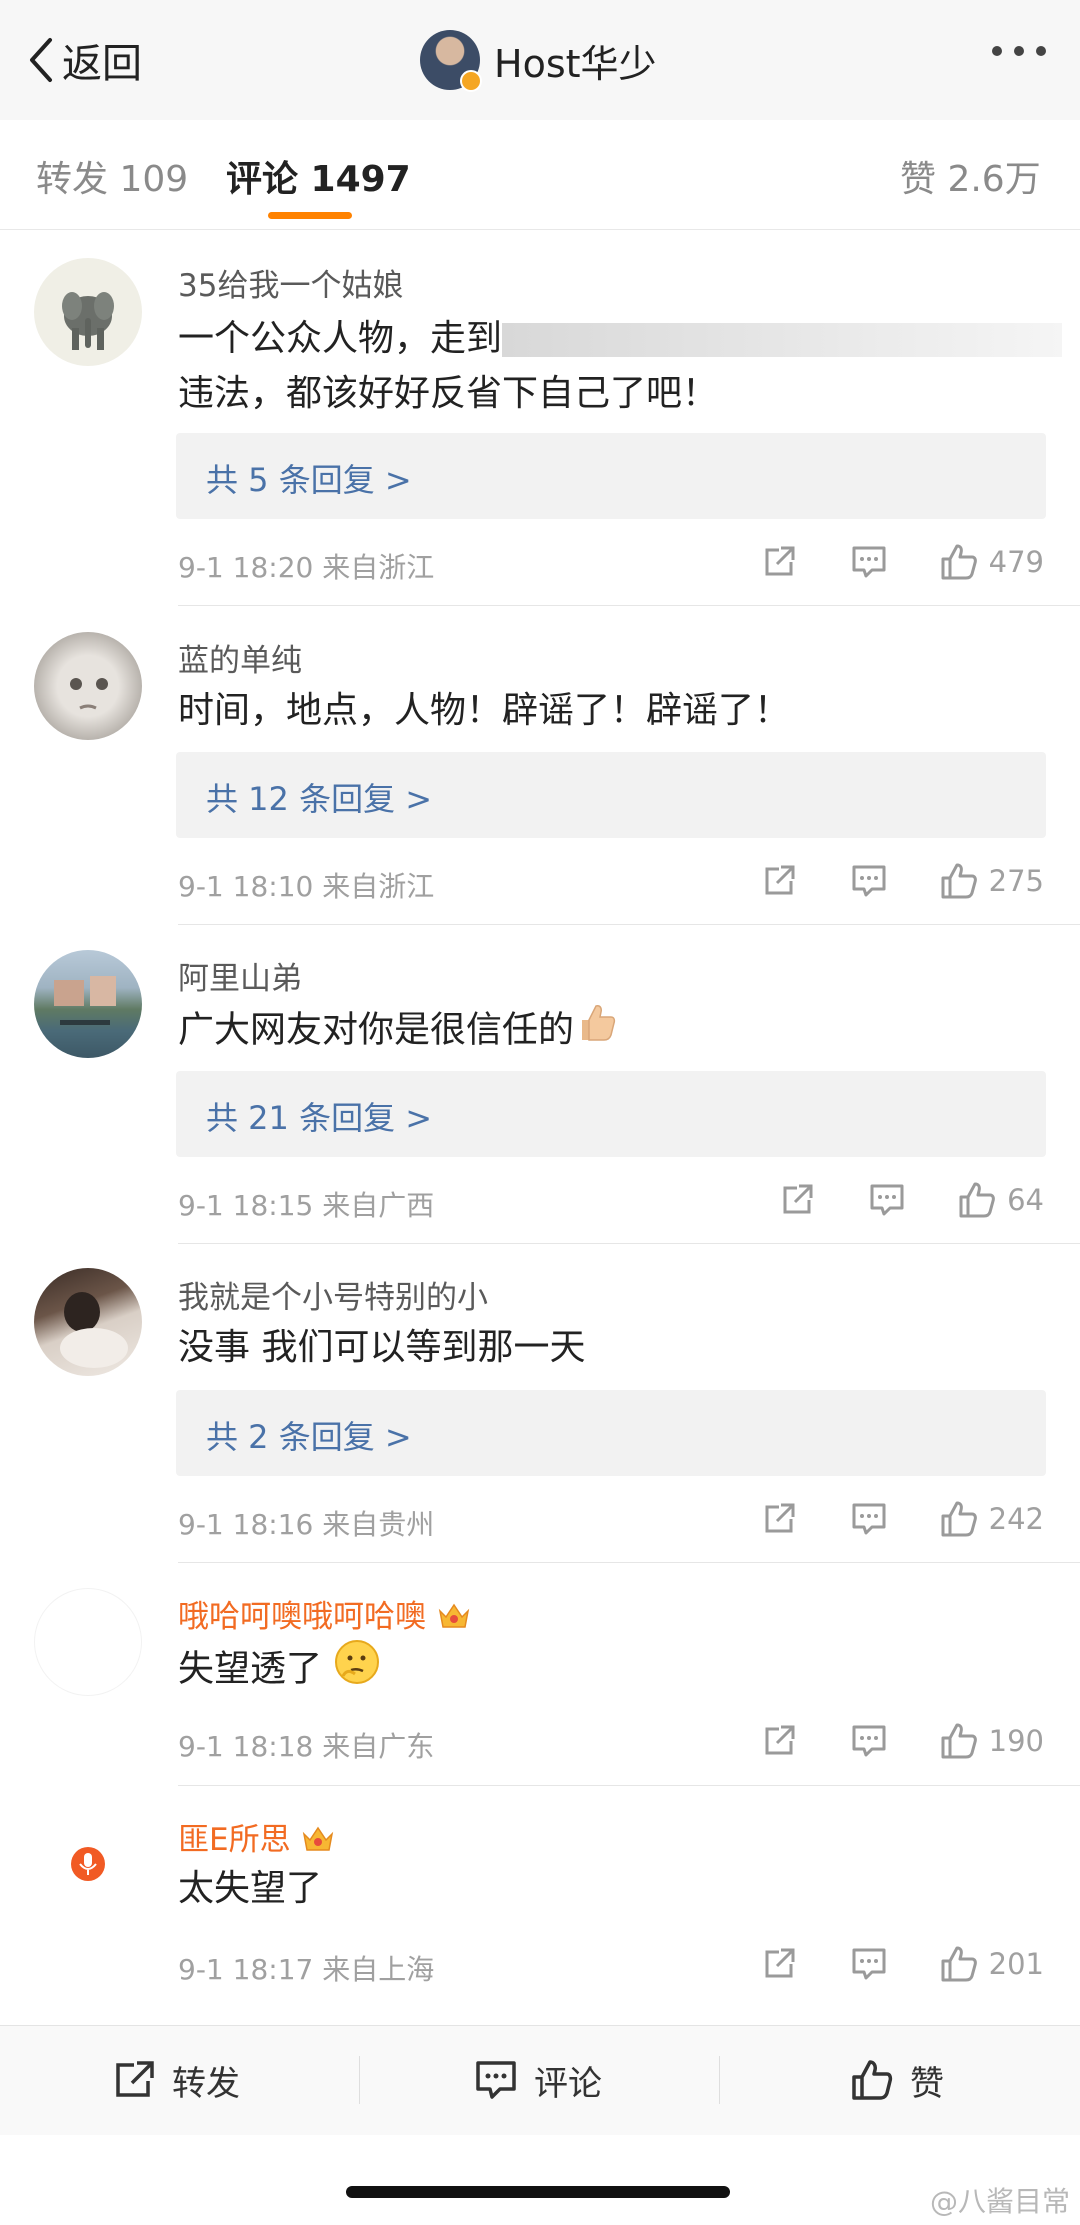 The image size is (1080, 2225). What do you see at coordinates (540, 175) in the screenshot?
I see `tab-bar: 转发 109 评论 1497 赞 2.6万` at bounding box center [540, 175].